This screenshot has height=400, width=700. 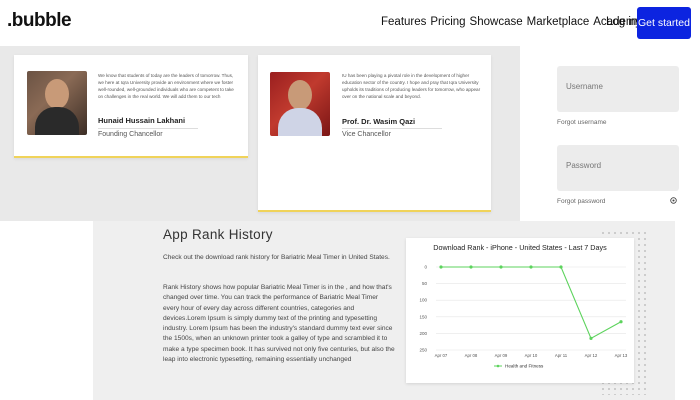 What do you see at coordinates (524, 366) in the screenshot?
I see `legend-label: Health and Fitness` at bounding box center [524, 366].